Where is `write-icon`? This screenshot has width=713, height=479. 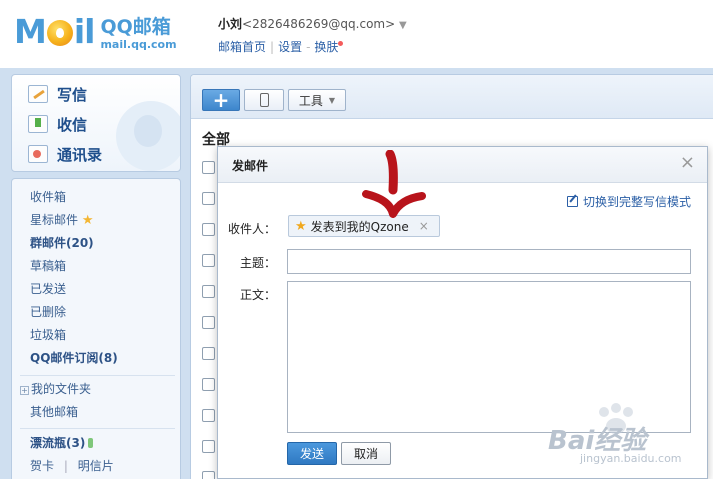 write-icon is located at coordinates (38, 94).